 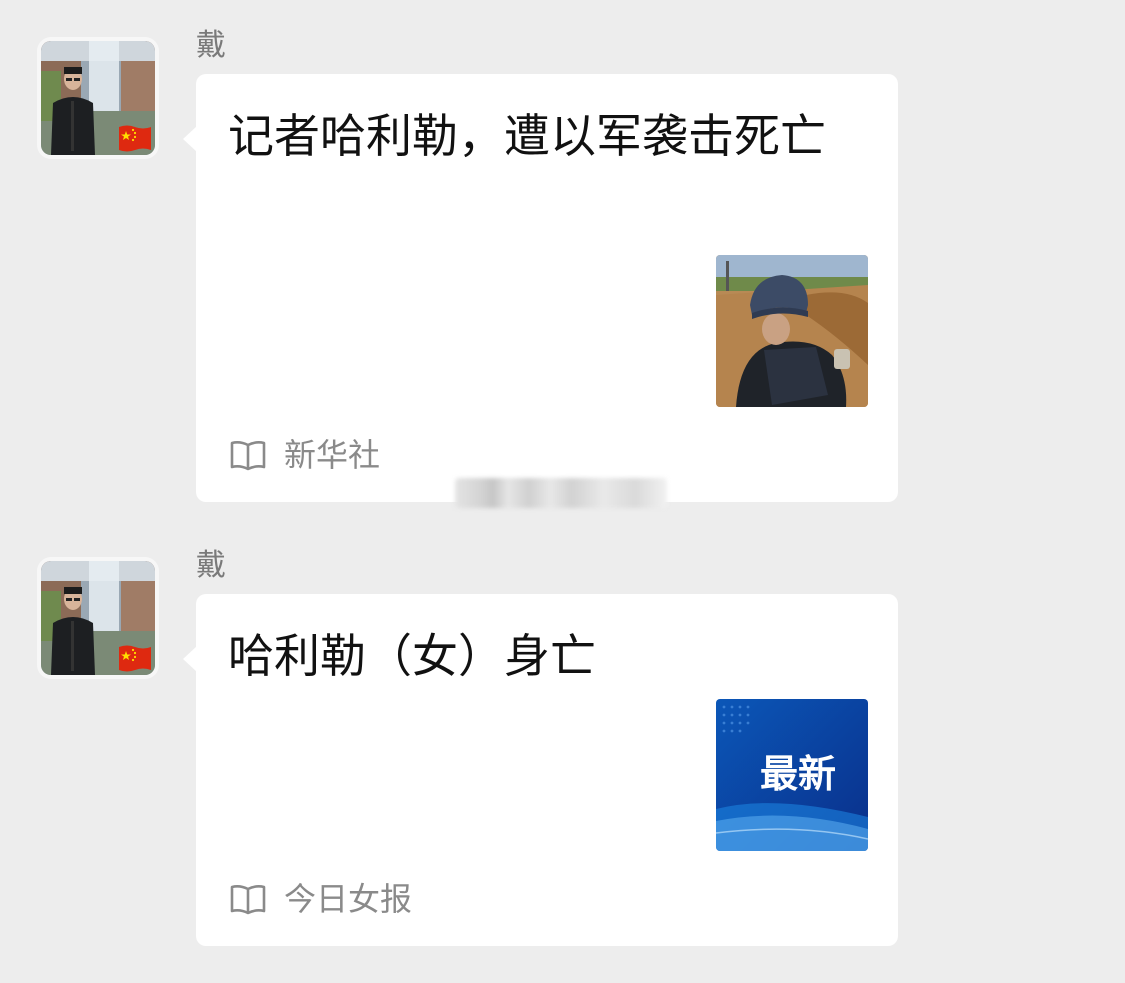 I want to click on breaking-news-banner: 最新, so click(x=792, y=775).